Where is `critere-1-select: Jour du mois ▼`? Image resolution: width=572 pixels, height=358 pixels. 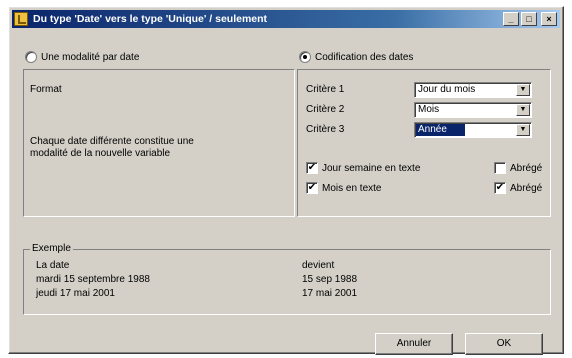
critere-1-select: Jour du mois ▼ is located at coordinates (473, 90).